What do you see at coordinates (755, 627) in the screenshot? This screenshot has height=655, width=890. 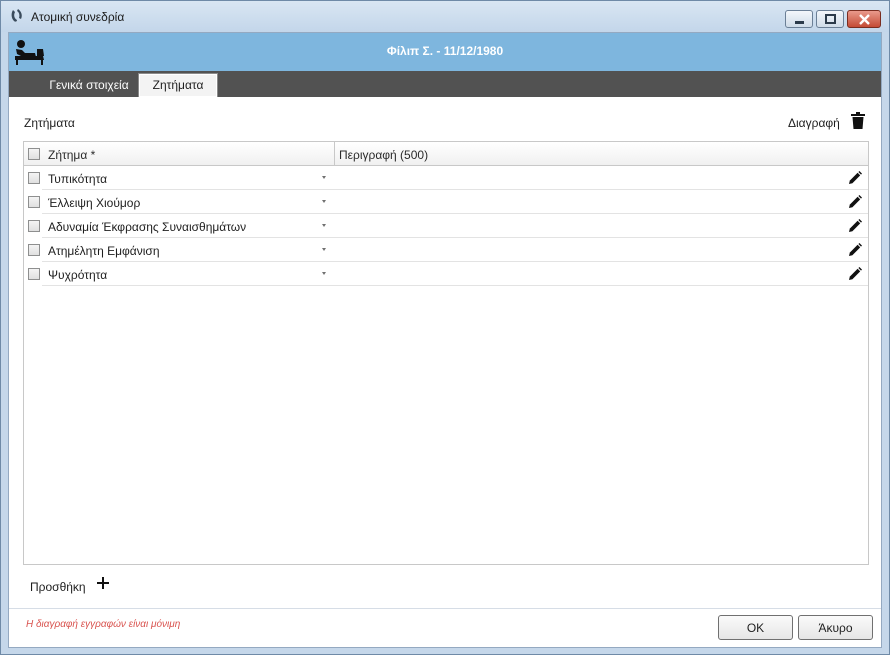 I see `ok-button: OK` at bounding box center [755, 627].